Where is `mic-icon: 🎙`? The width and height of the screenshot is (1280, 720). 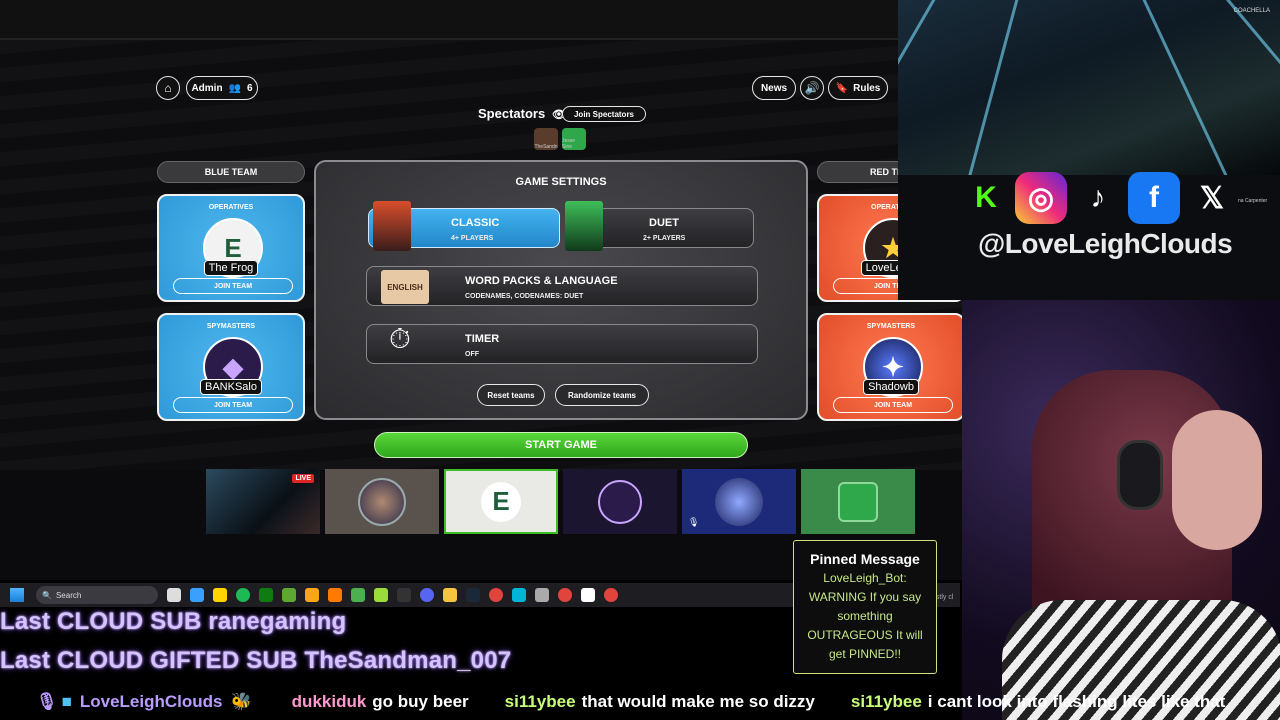 mic-icon: 🎙 is located at coordinates (47, 701).